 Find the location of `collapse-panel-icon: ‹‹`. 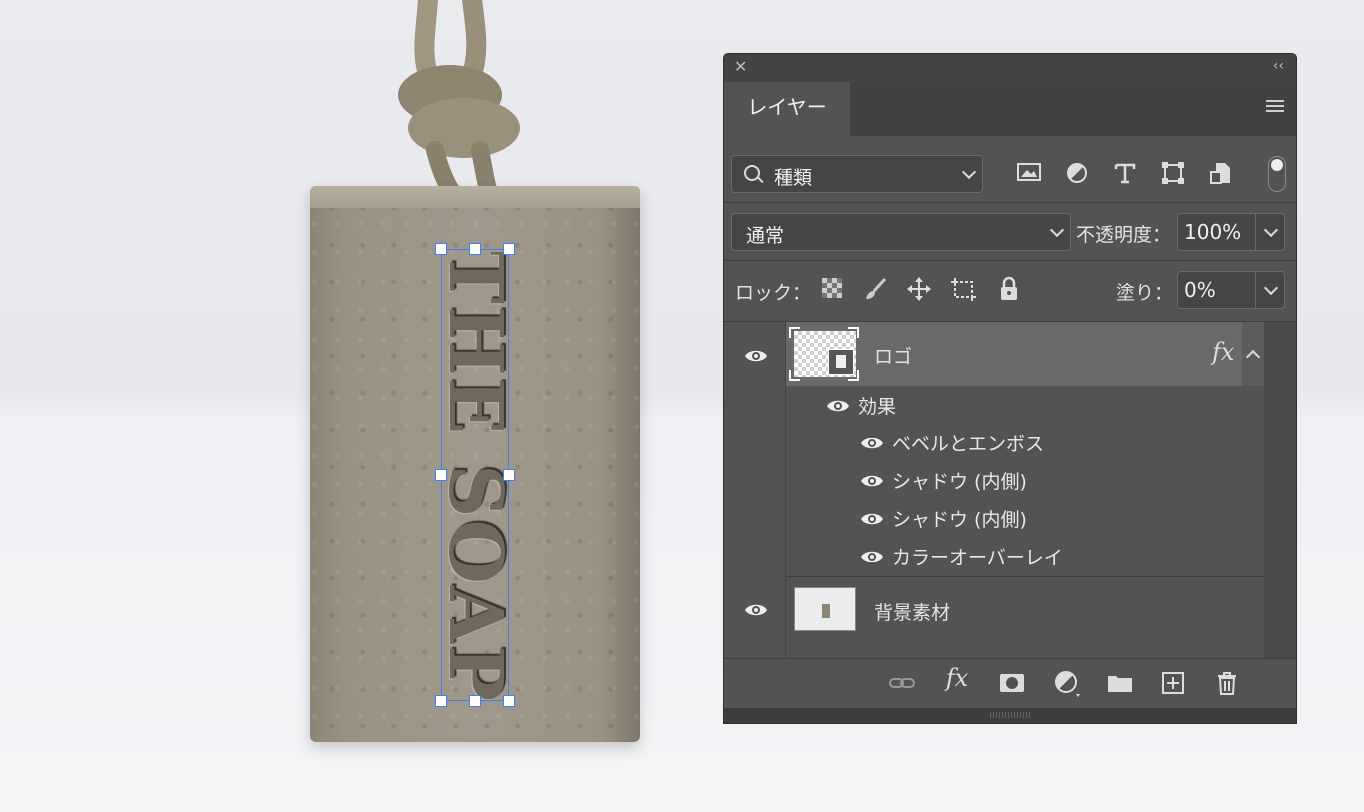

collapse-panel-icon: ‹‹ is located at coordinates (1278, 66).